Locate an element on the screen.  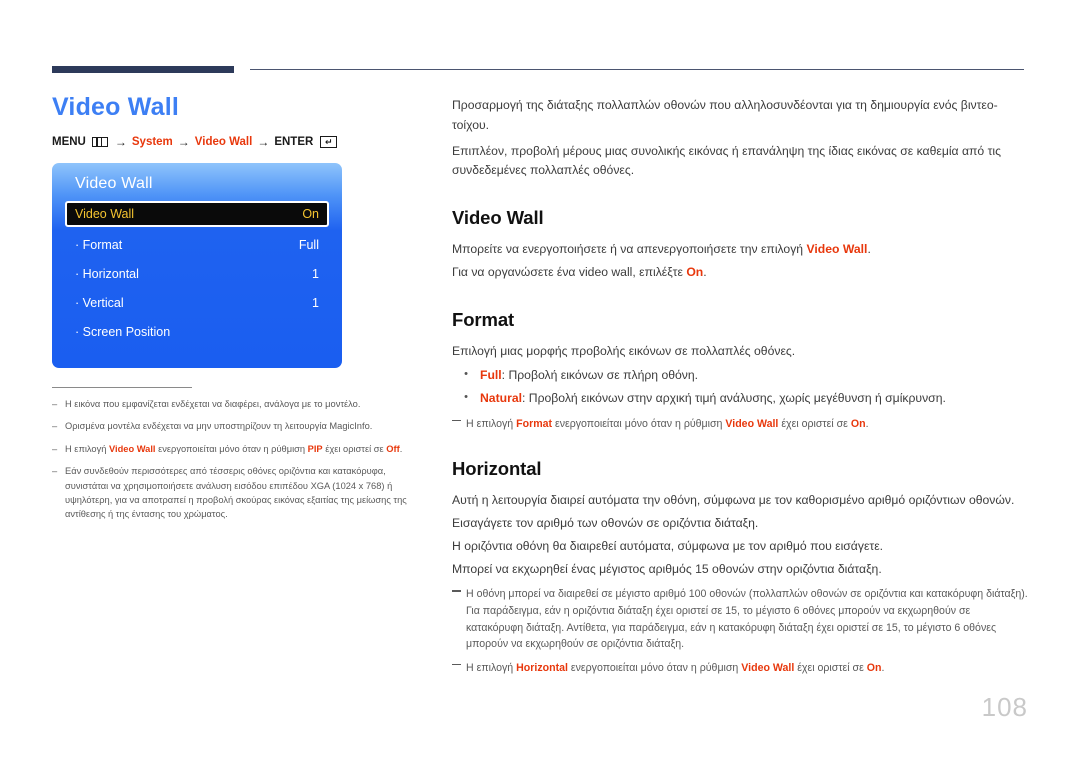
menu-path-arrow-1: → is located at coordinates (120, 142).